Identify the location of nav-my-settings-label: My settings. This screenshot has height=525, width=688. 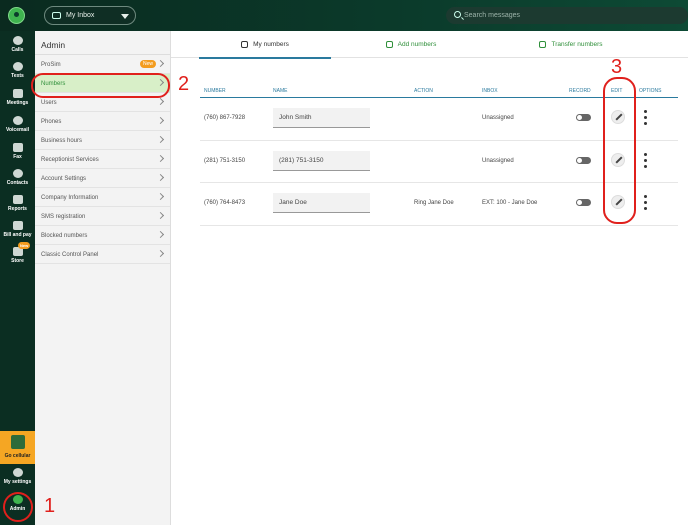
(17, 482).